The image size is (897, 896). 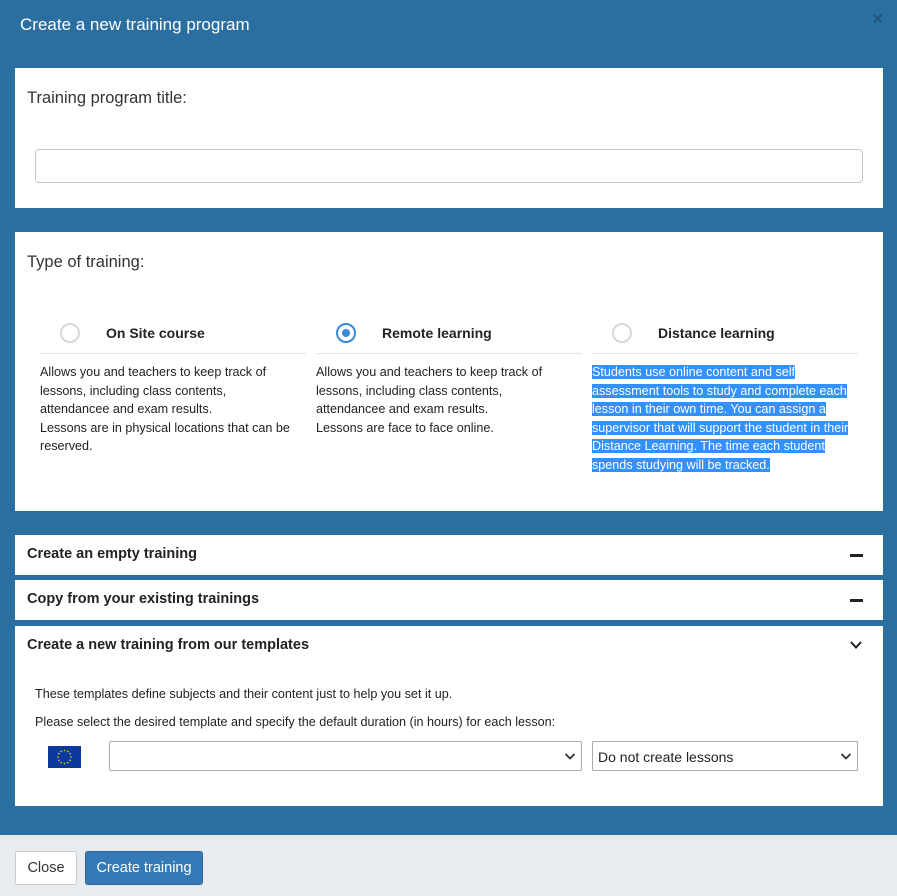 What do you see at coordinates (449, 555) in the screenshot?
I see `accordion-empty-training: Create an empty training` at bounding box center [449, 555].